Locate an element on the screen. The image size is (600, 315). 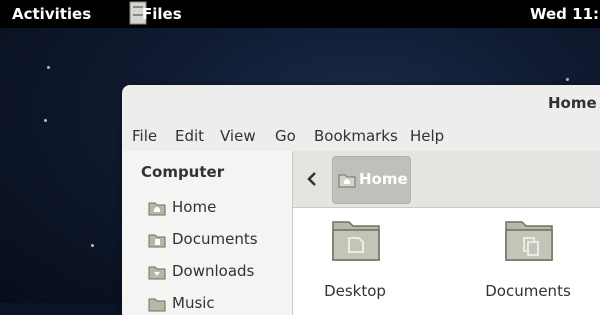
chevron-left-icon is located at coordinates (311, 179).